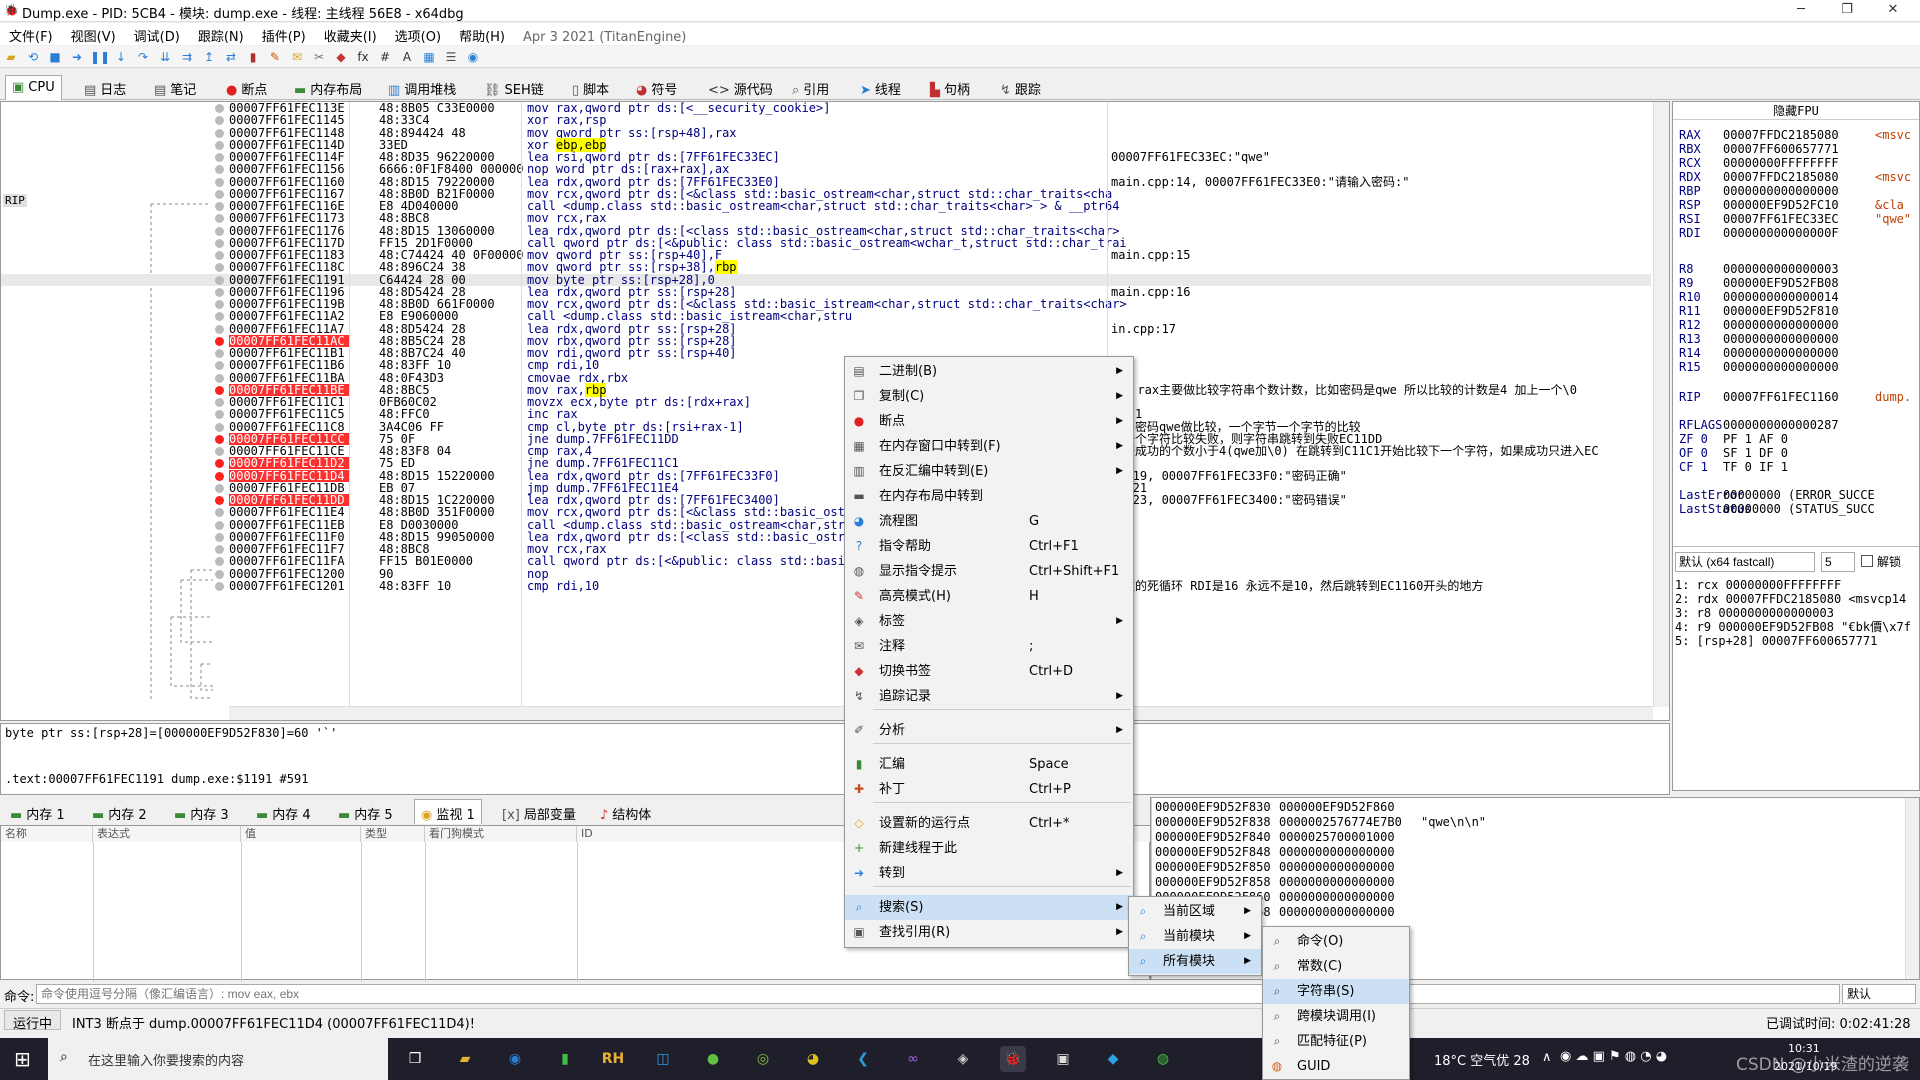 This screenshot has height=1080, width=1920. What do you see at coordinates (1759, 233) in the screenshot?
I see `register-row: RDI000000000000000F` at bounding box center [1759, 233].